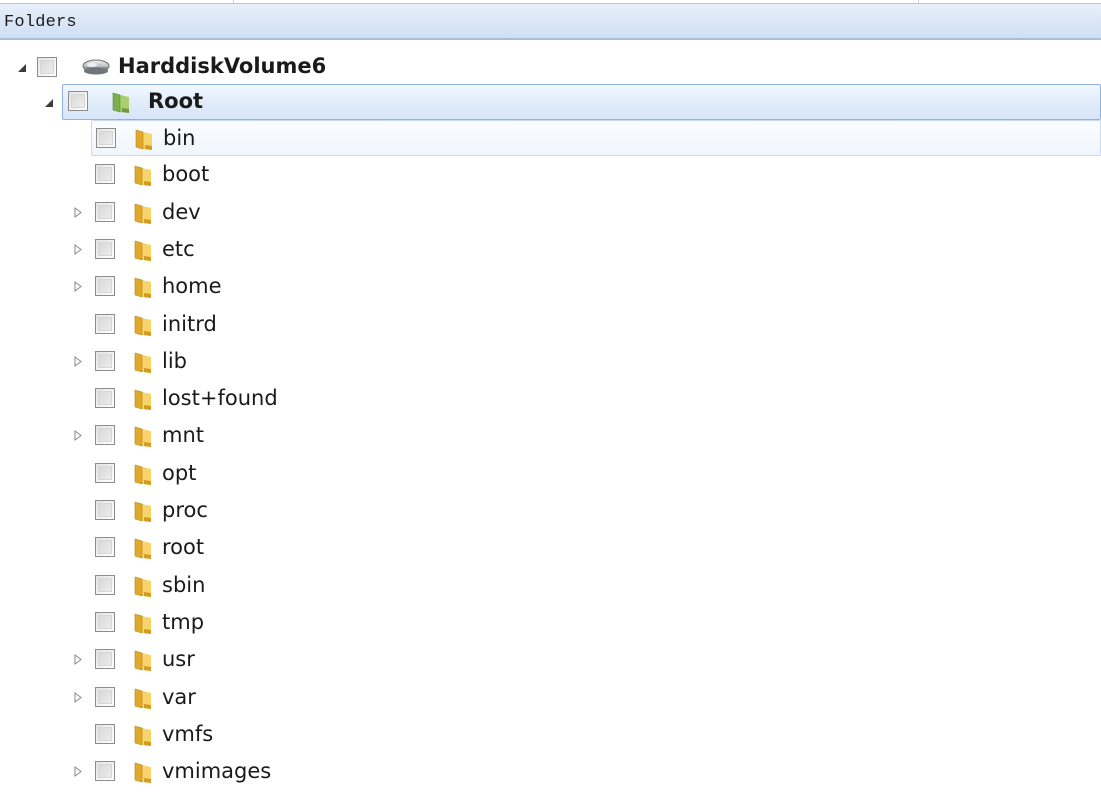  What do you see at coordinates (550, 548) in the screenshot?
I see `tree-node-folder: root` at bounding box center [550, 548].